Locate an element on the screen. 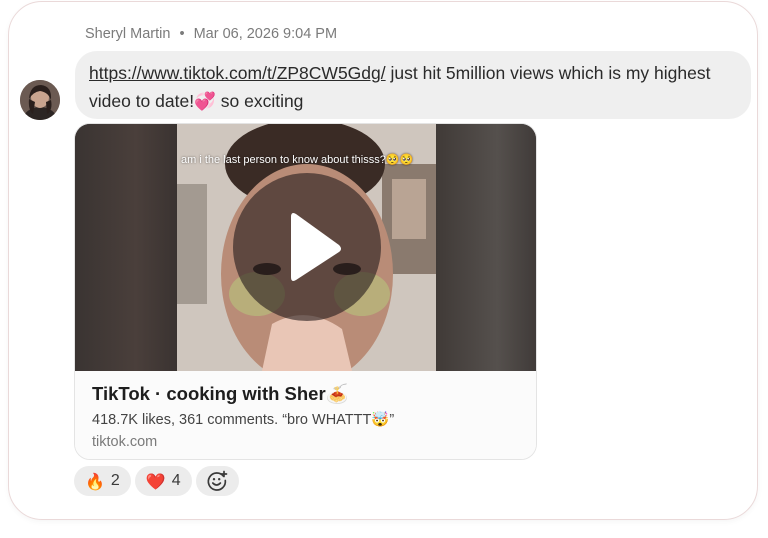 The height and width of the screenshot is (538, 768). reaction-fire: 🔥 2 is located at coordinates (102, 481).